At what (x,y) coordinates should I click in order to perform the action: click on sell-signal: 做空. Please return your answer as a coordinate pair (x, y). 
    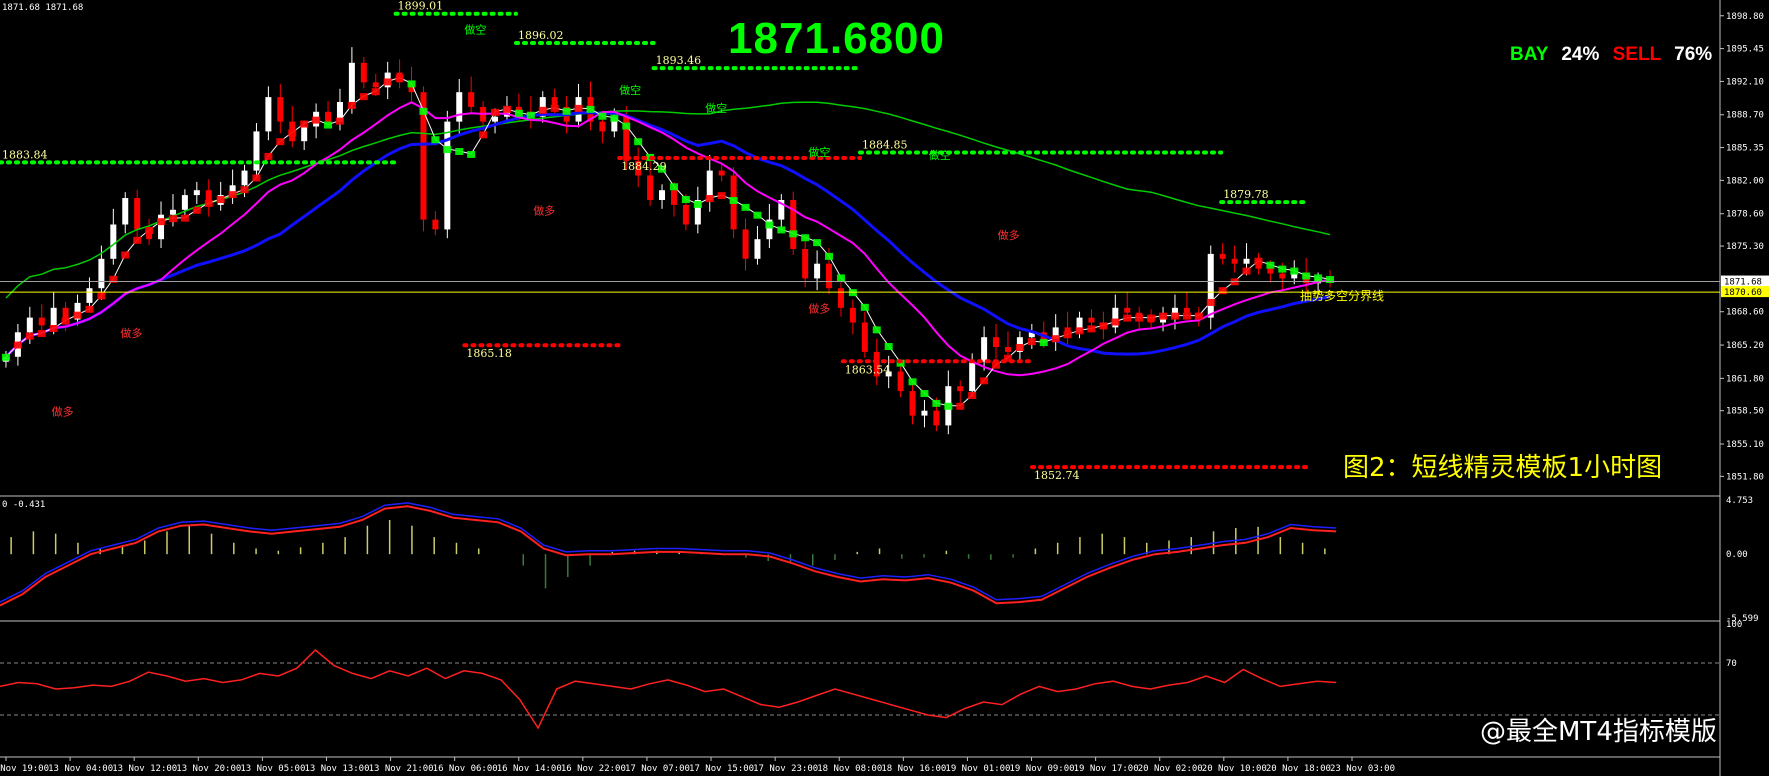
    Looking at the image, I should click on (475, 29).